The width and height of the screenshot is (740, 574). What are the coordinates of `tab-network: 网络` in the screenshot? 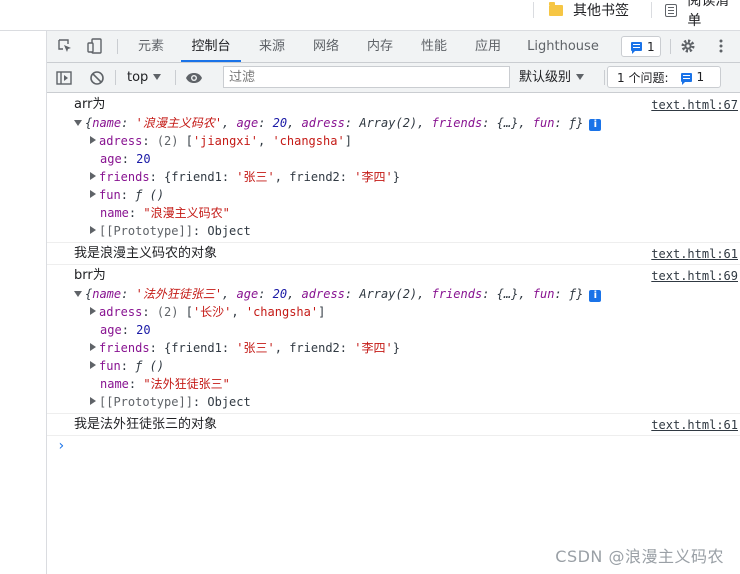 It's located at (326, 46).